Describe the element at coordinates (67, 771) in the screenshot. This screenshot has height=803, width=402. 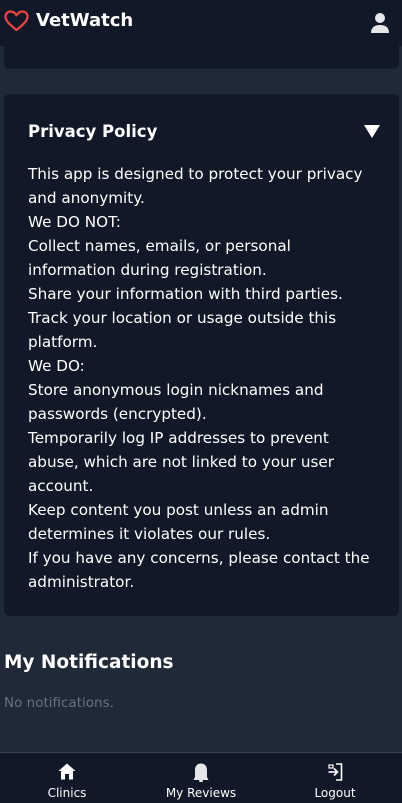
I see `home-icon` at that location.